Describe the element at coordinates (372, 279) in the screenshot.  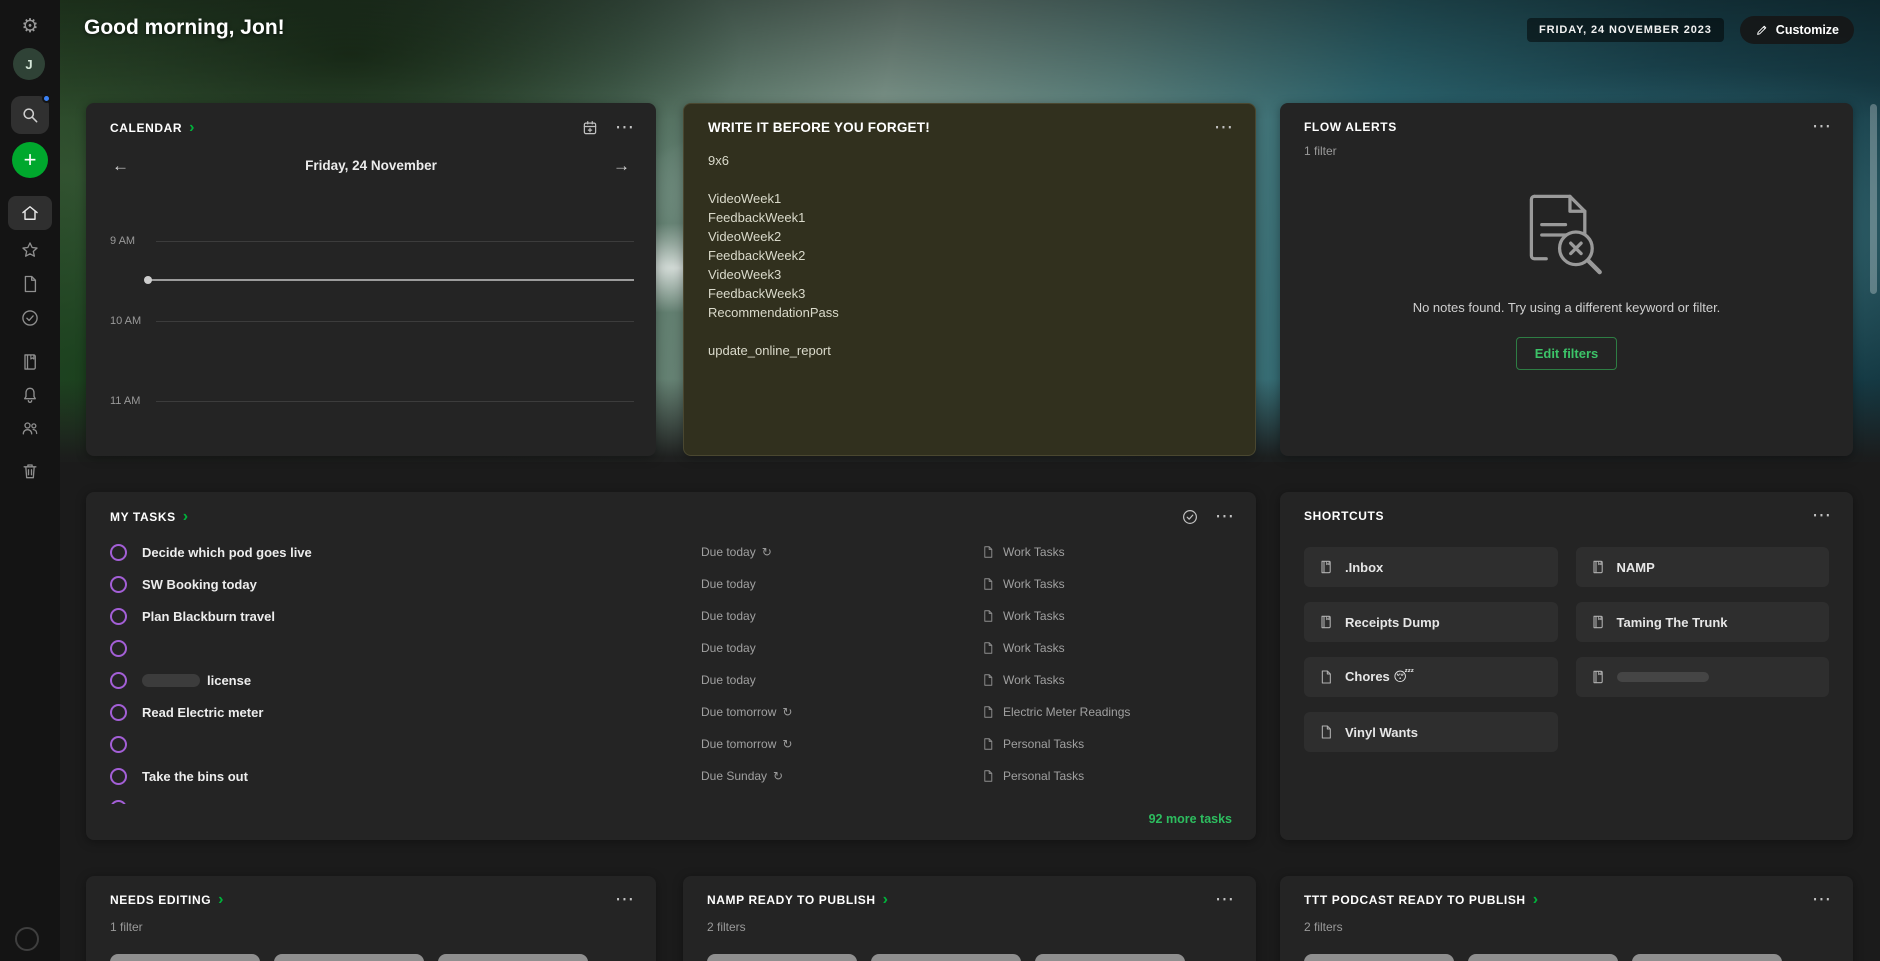
I see `calendar-timeline: 9 AM 10 AM 11 AM` at that location.